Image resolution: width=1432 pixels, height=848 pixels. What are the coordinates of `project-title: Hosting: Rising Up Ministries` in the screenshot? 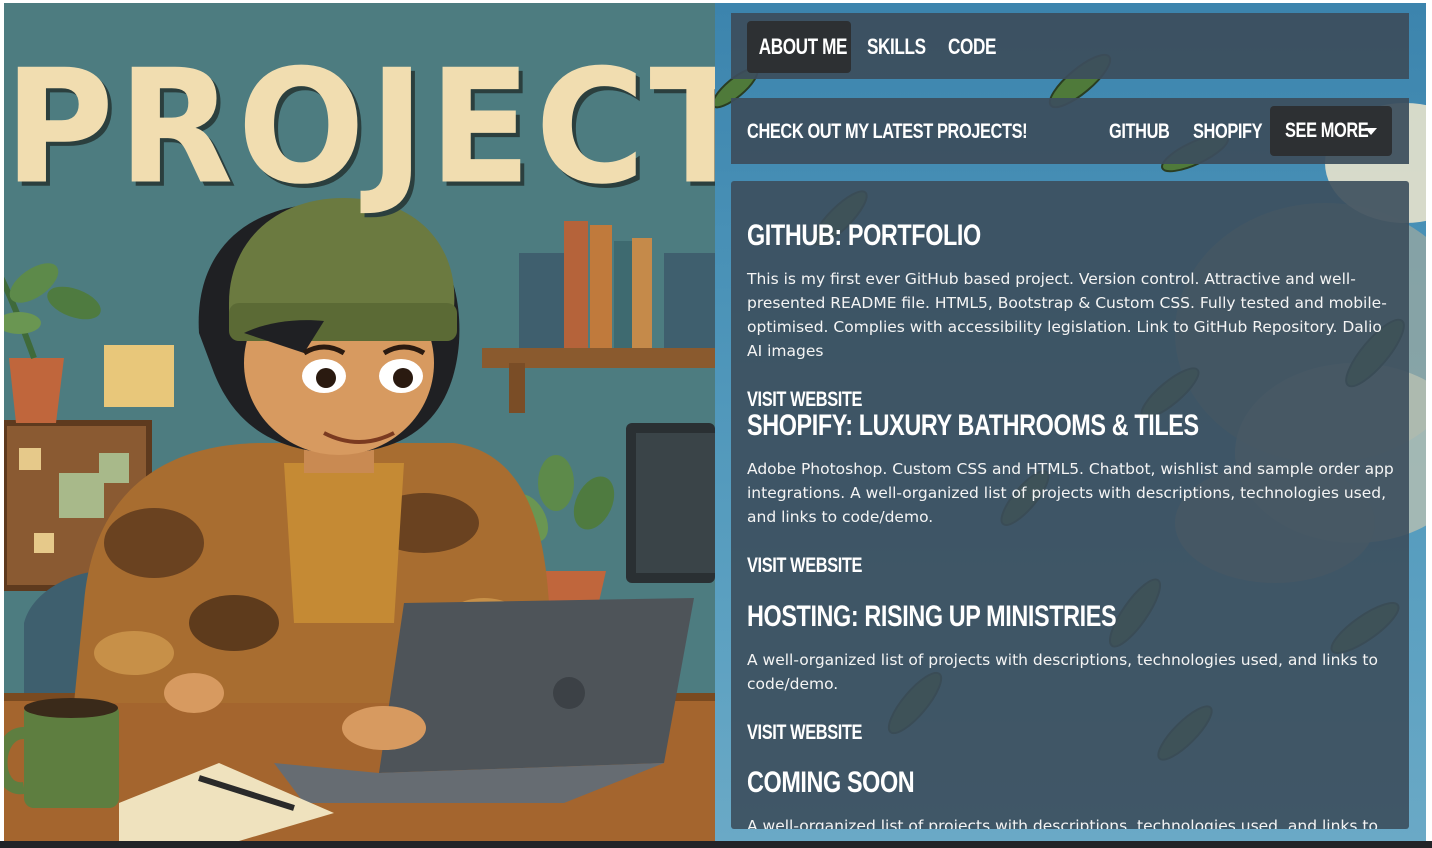 It's located at (932, 616).